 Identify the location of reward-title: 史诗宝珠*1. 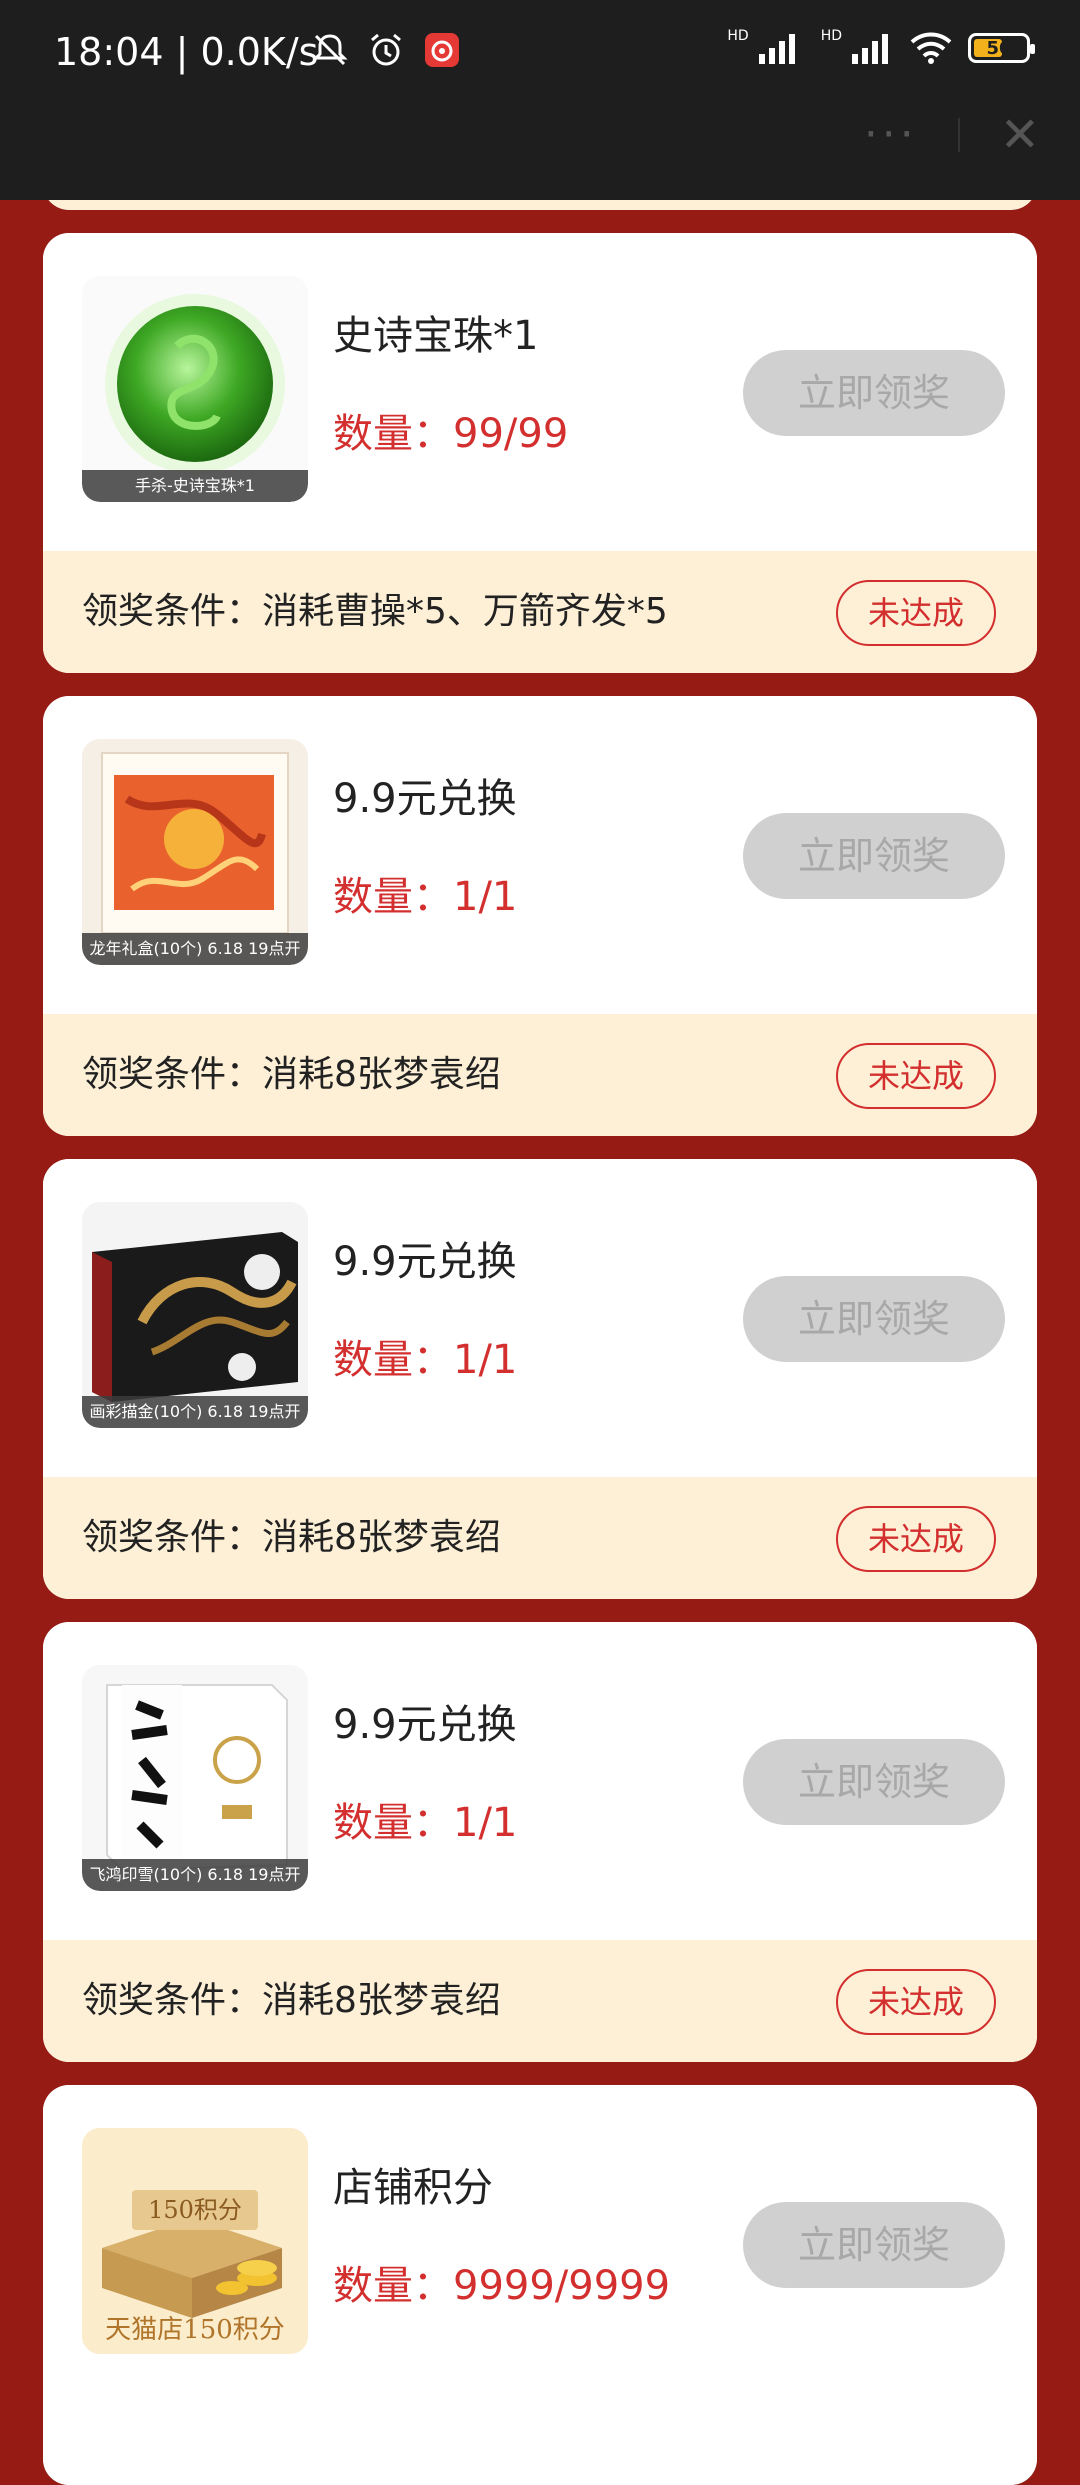
(436, 336).